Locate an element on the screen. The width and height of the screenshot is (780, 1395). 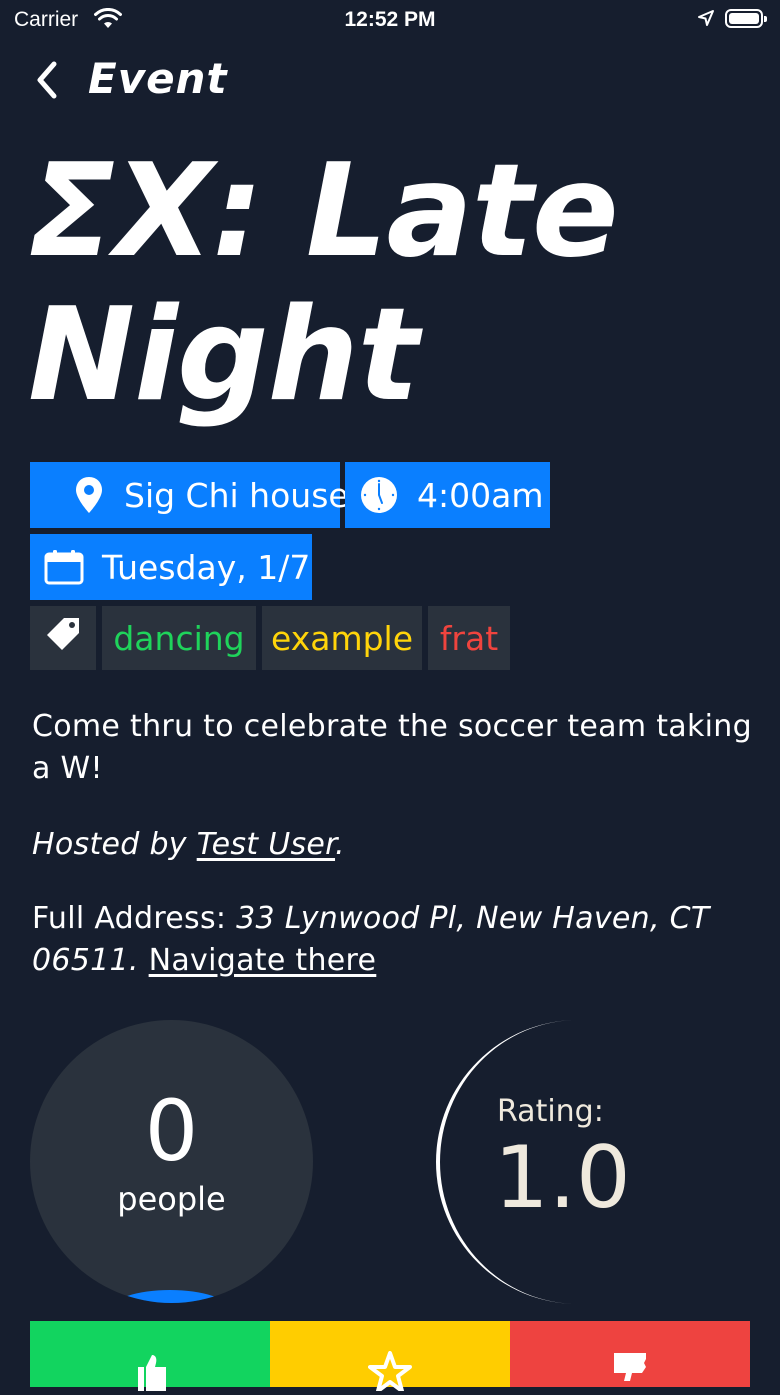
location-arrow-icon is located at coordinates (706, 21).